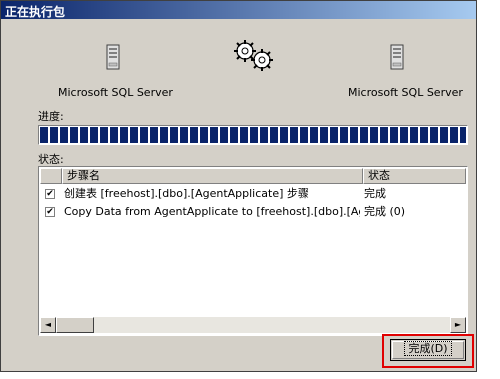 The height and width of the screenshot is (379, 500). I want to click on progress-label: 进度:, so click(51, 116).